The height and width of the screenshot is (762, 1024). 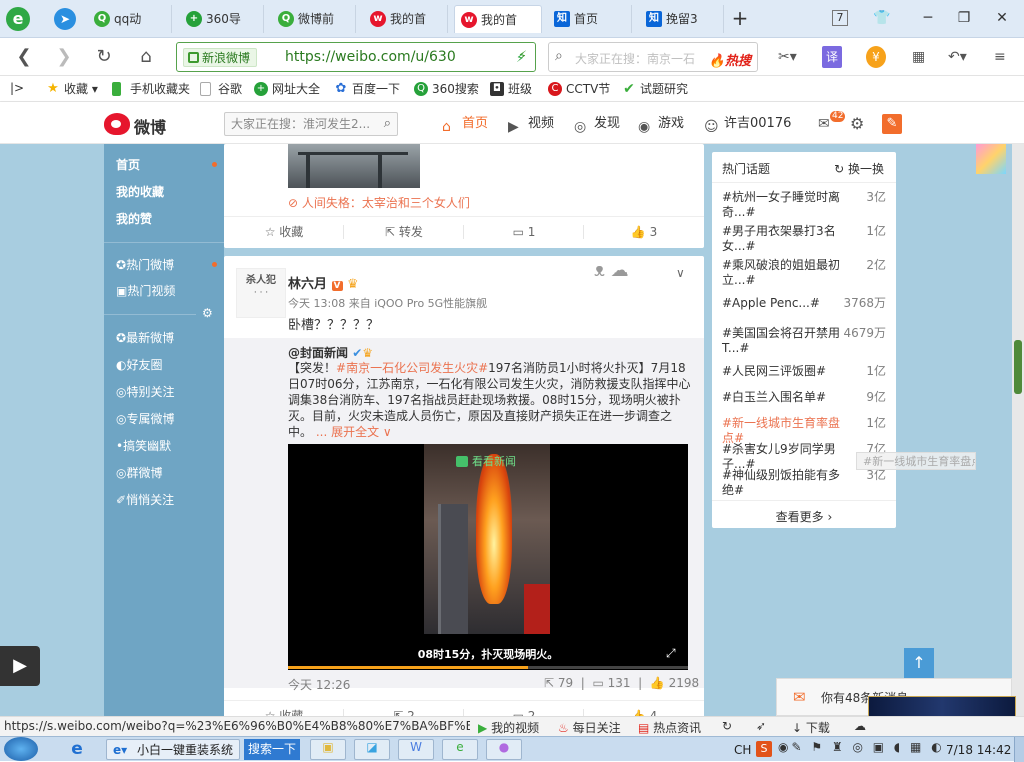 What do you see at coordinates (356, 57) in the screenshot?
I see `url-field: 新浪微博 https://weibo.com/u/630 ⚡` at bounding box center [356, 57].